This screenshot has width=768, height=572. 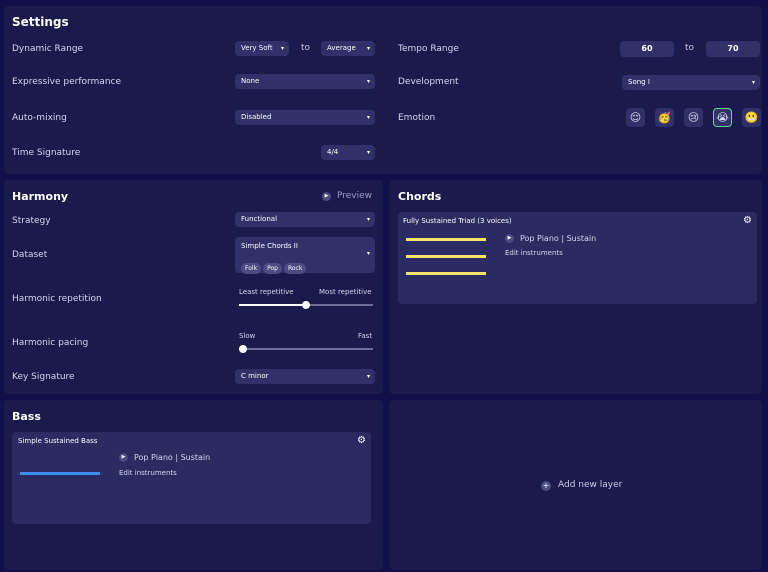 What do you see at coordinates (40, 22) in the screenshot?
I see `settings-title: Settings` at bounding box center [40, 22].